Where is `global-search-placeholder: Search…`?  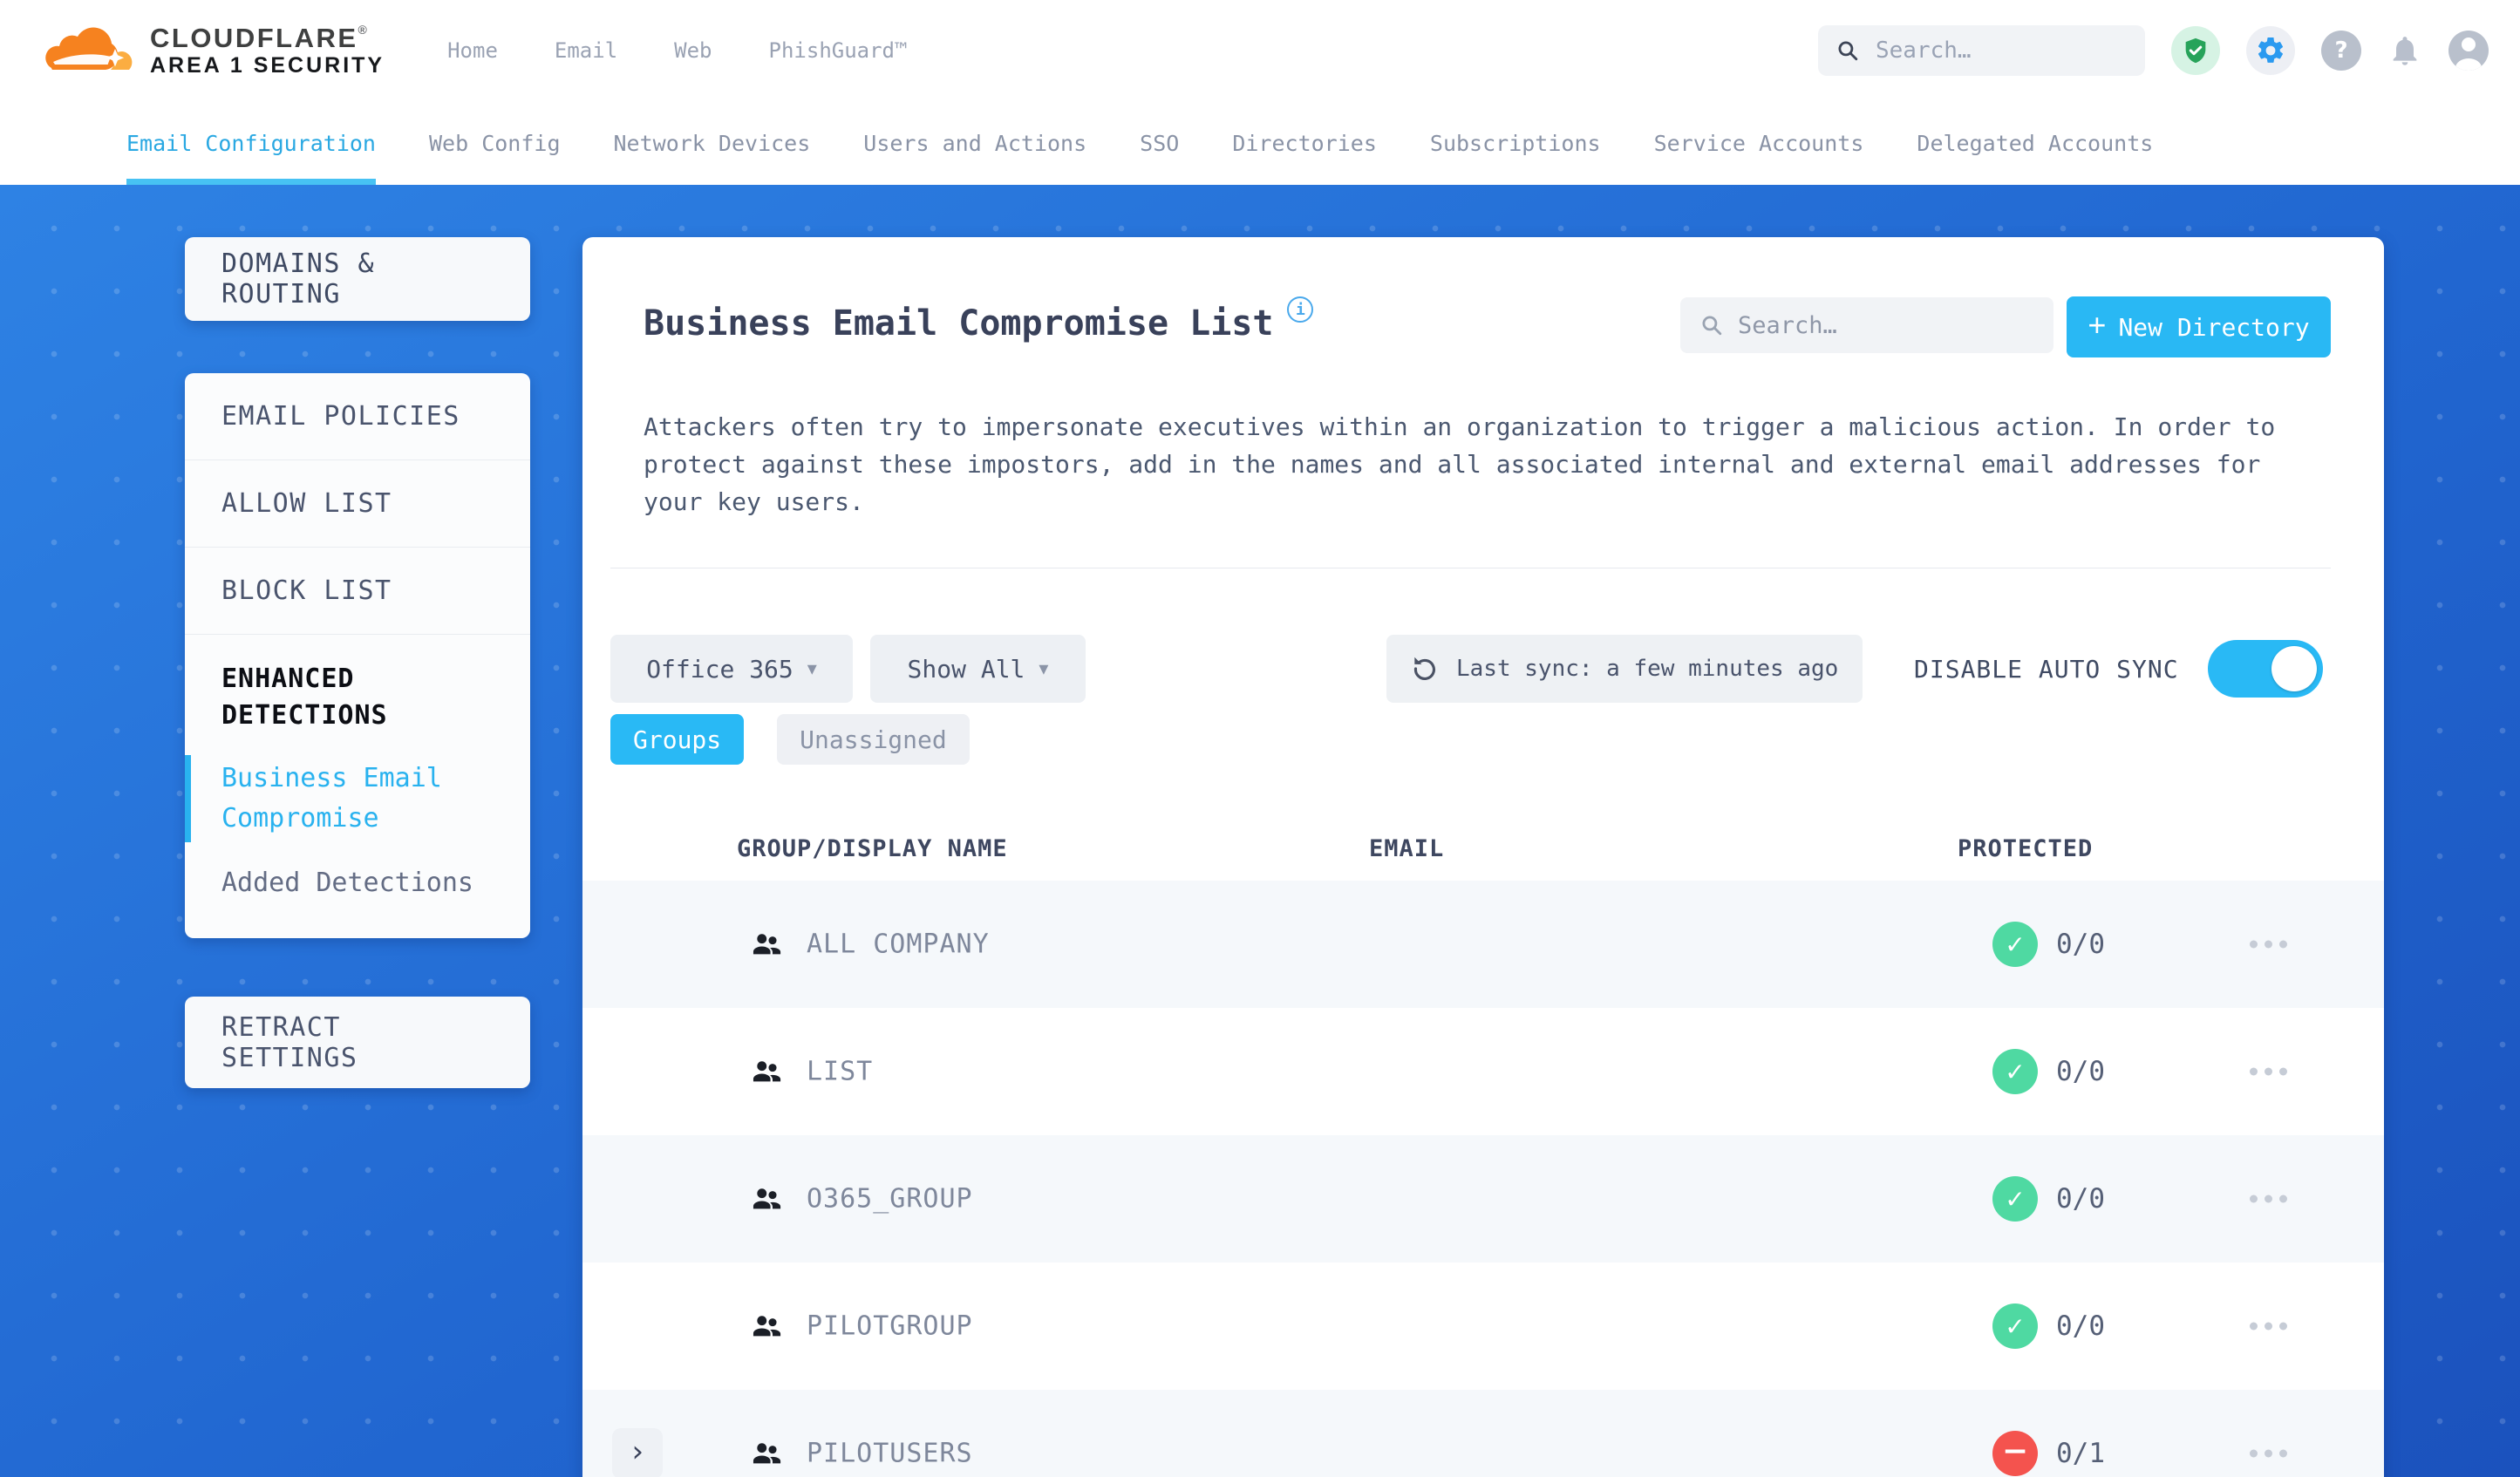
global-search-placeholder: Search… is located at coordinates (1924, 51).